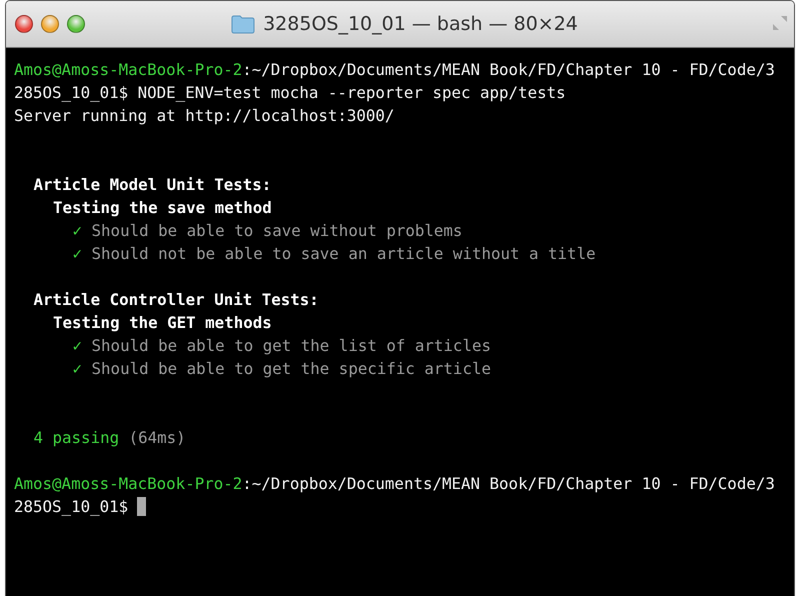 This screenshot has width=799, height=596. I want to click on terminal-output: 285OS_10_01$ NODE_ENV=test mocha --reporter spec app/tests, so click(290, 93).